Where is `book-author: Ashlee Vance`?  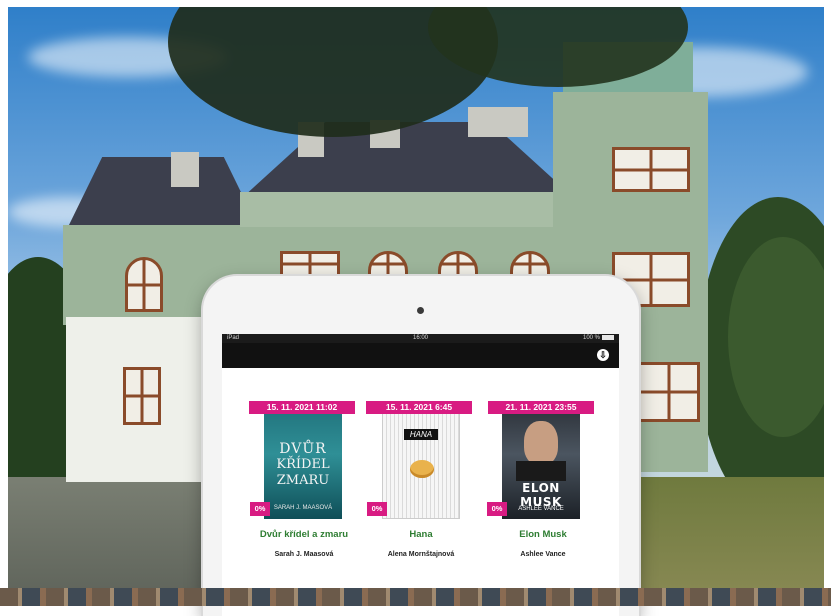 book-author: Ashlee Vance is located at coordinates (543, 554).